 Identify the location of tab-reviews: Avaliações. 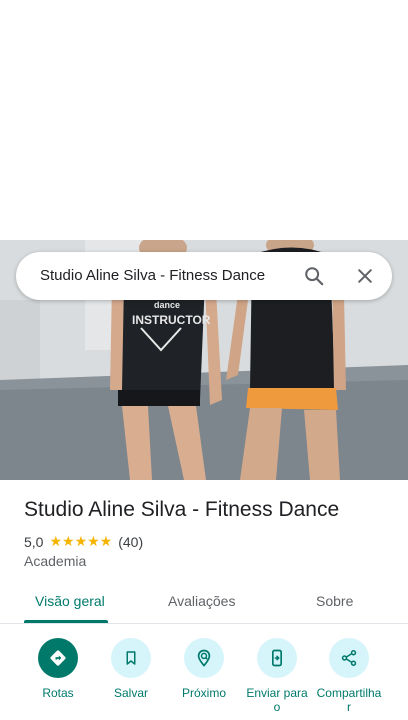
(201, 601).